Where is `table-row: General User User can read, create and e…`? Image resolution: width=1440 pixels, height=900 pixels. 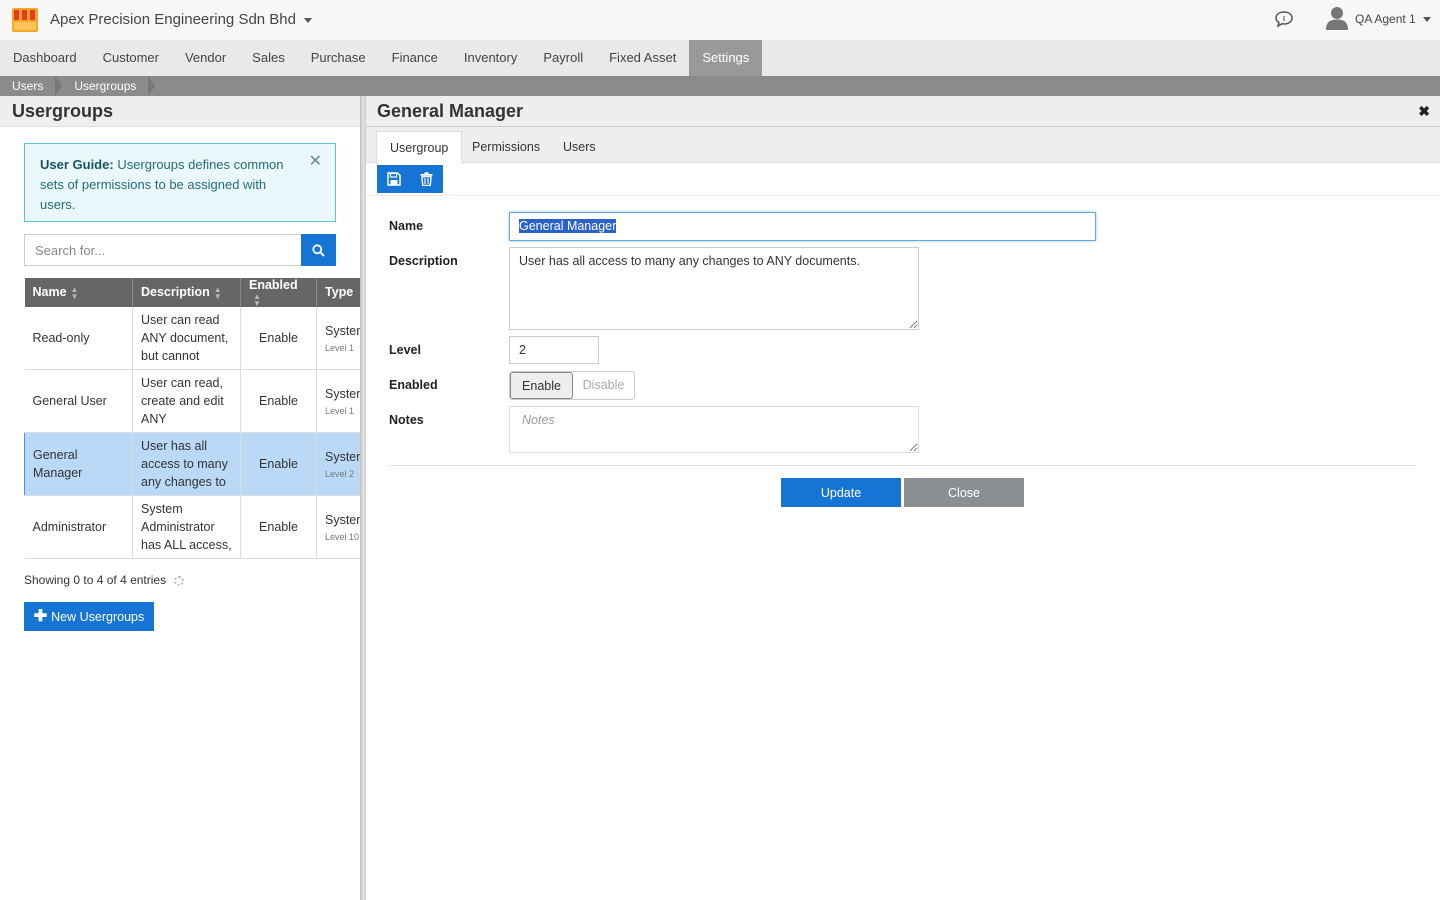
table-row: General User User can read, create and e… is located at coordinates (192, 401).